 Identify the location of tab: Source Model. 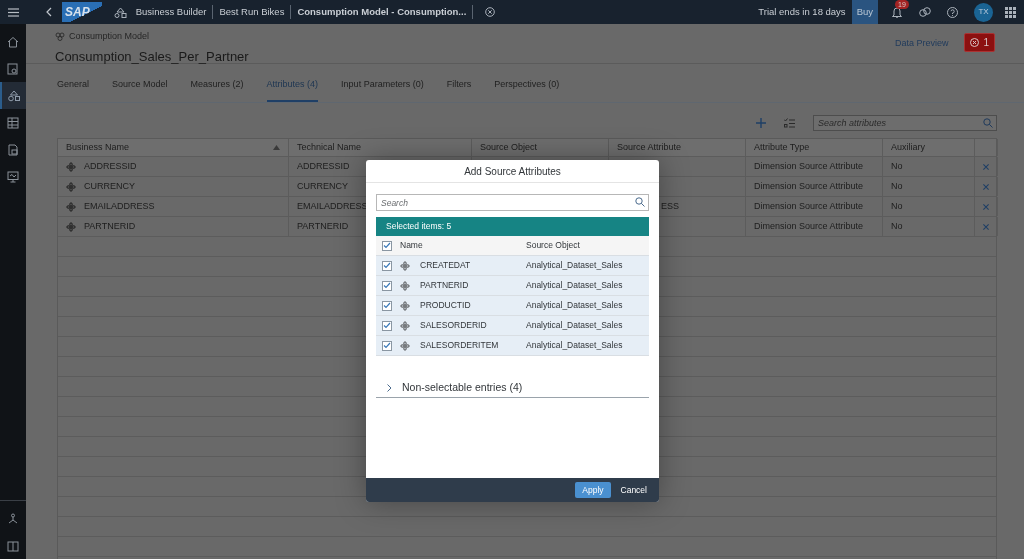
(140, 90).